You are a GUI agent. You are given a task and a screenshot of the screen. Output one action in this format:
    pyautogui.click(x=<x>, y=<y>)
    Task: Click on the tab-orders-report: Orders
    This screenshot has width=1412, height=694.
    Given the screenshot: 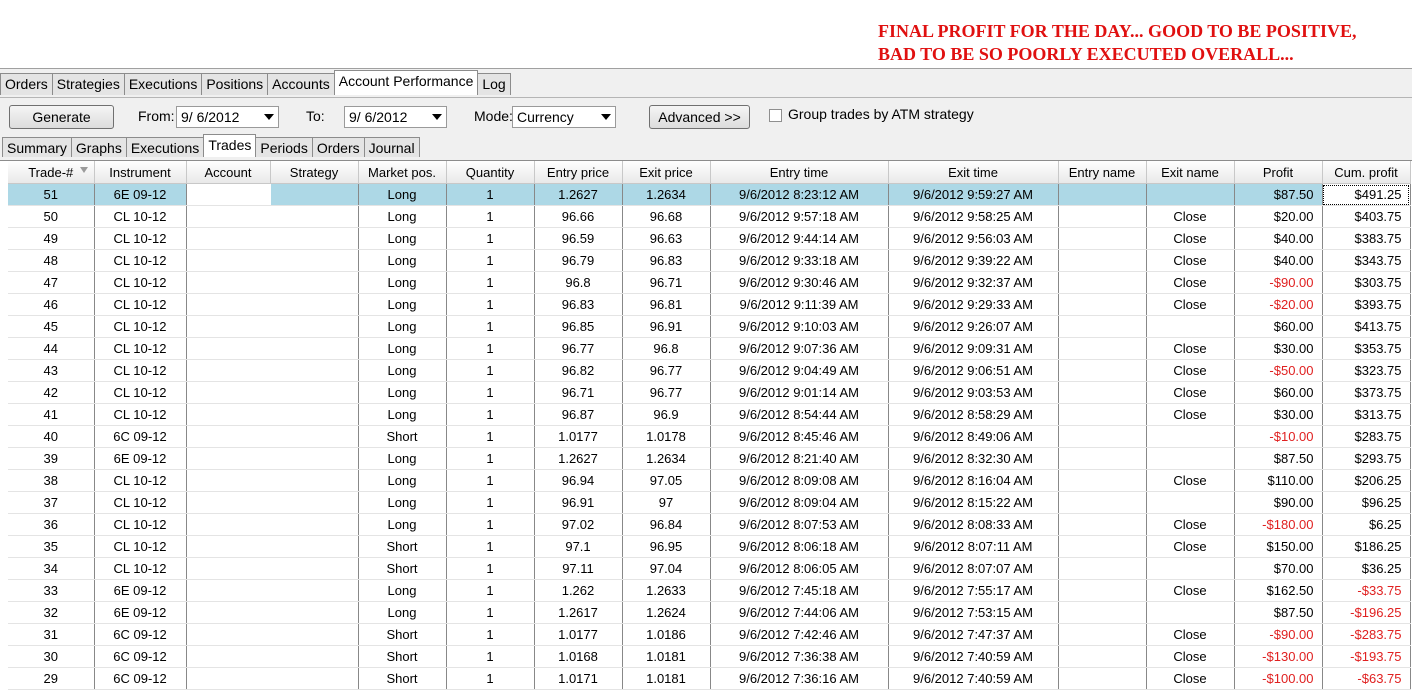 What is the action you would take?
    pyautogui.click(x=338, y=147)
    